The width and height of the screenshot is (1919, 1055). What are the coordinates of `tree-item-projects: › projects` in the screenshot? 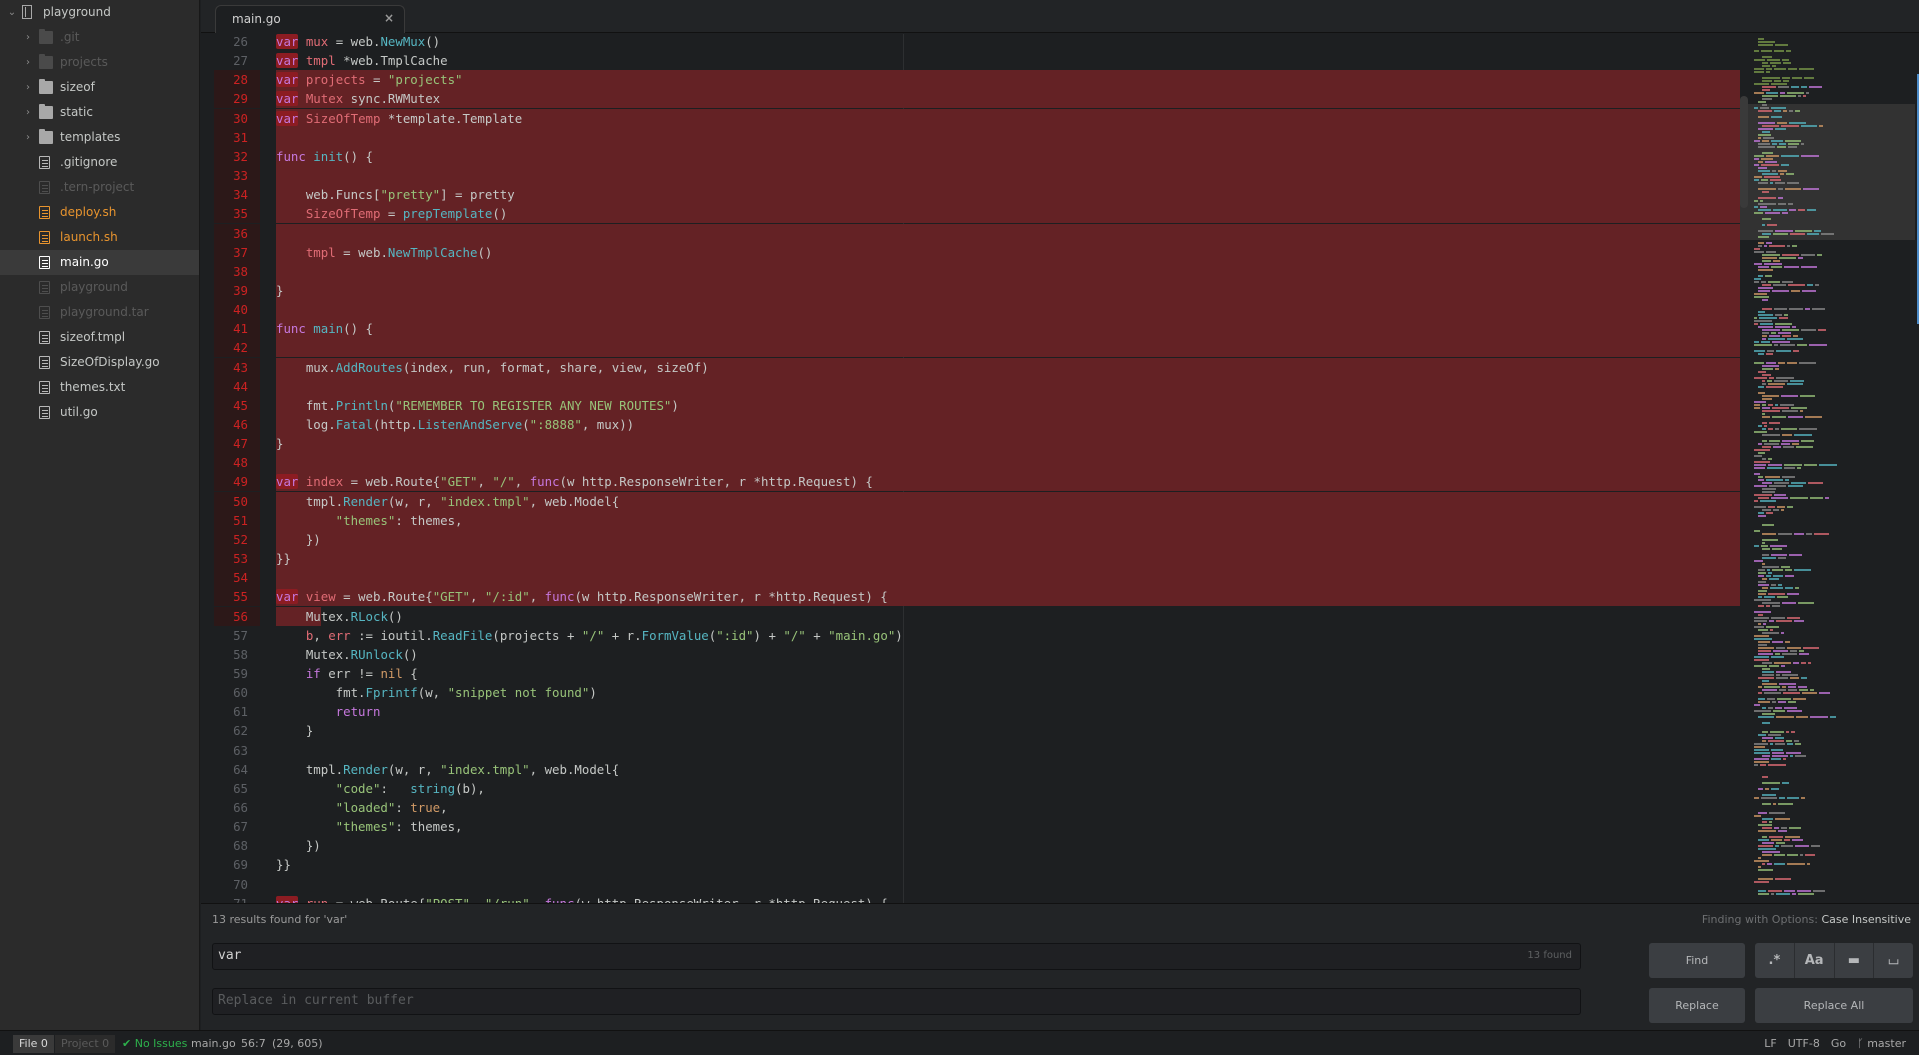 It's located at (99, 62).